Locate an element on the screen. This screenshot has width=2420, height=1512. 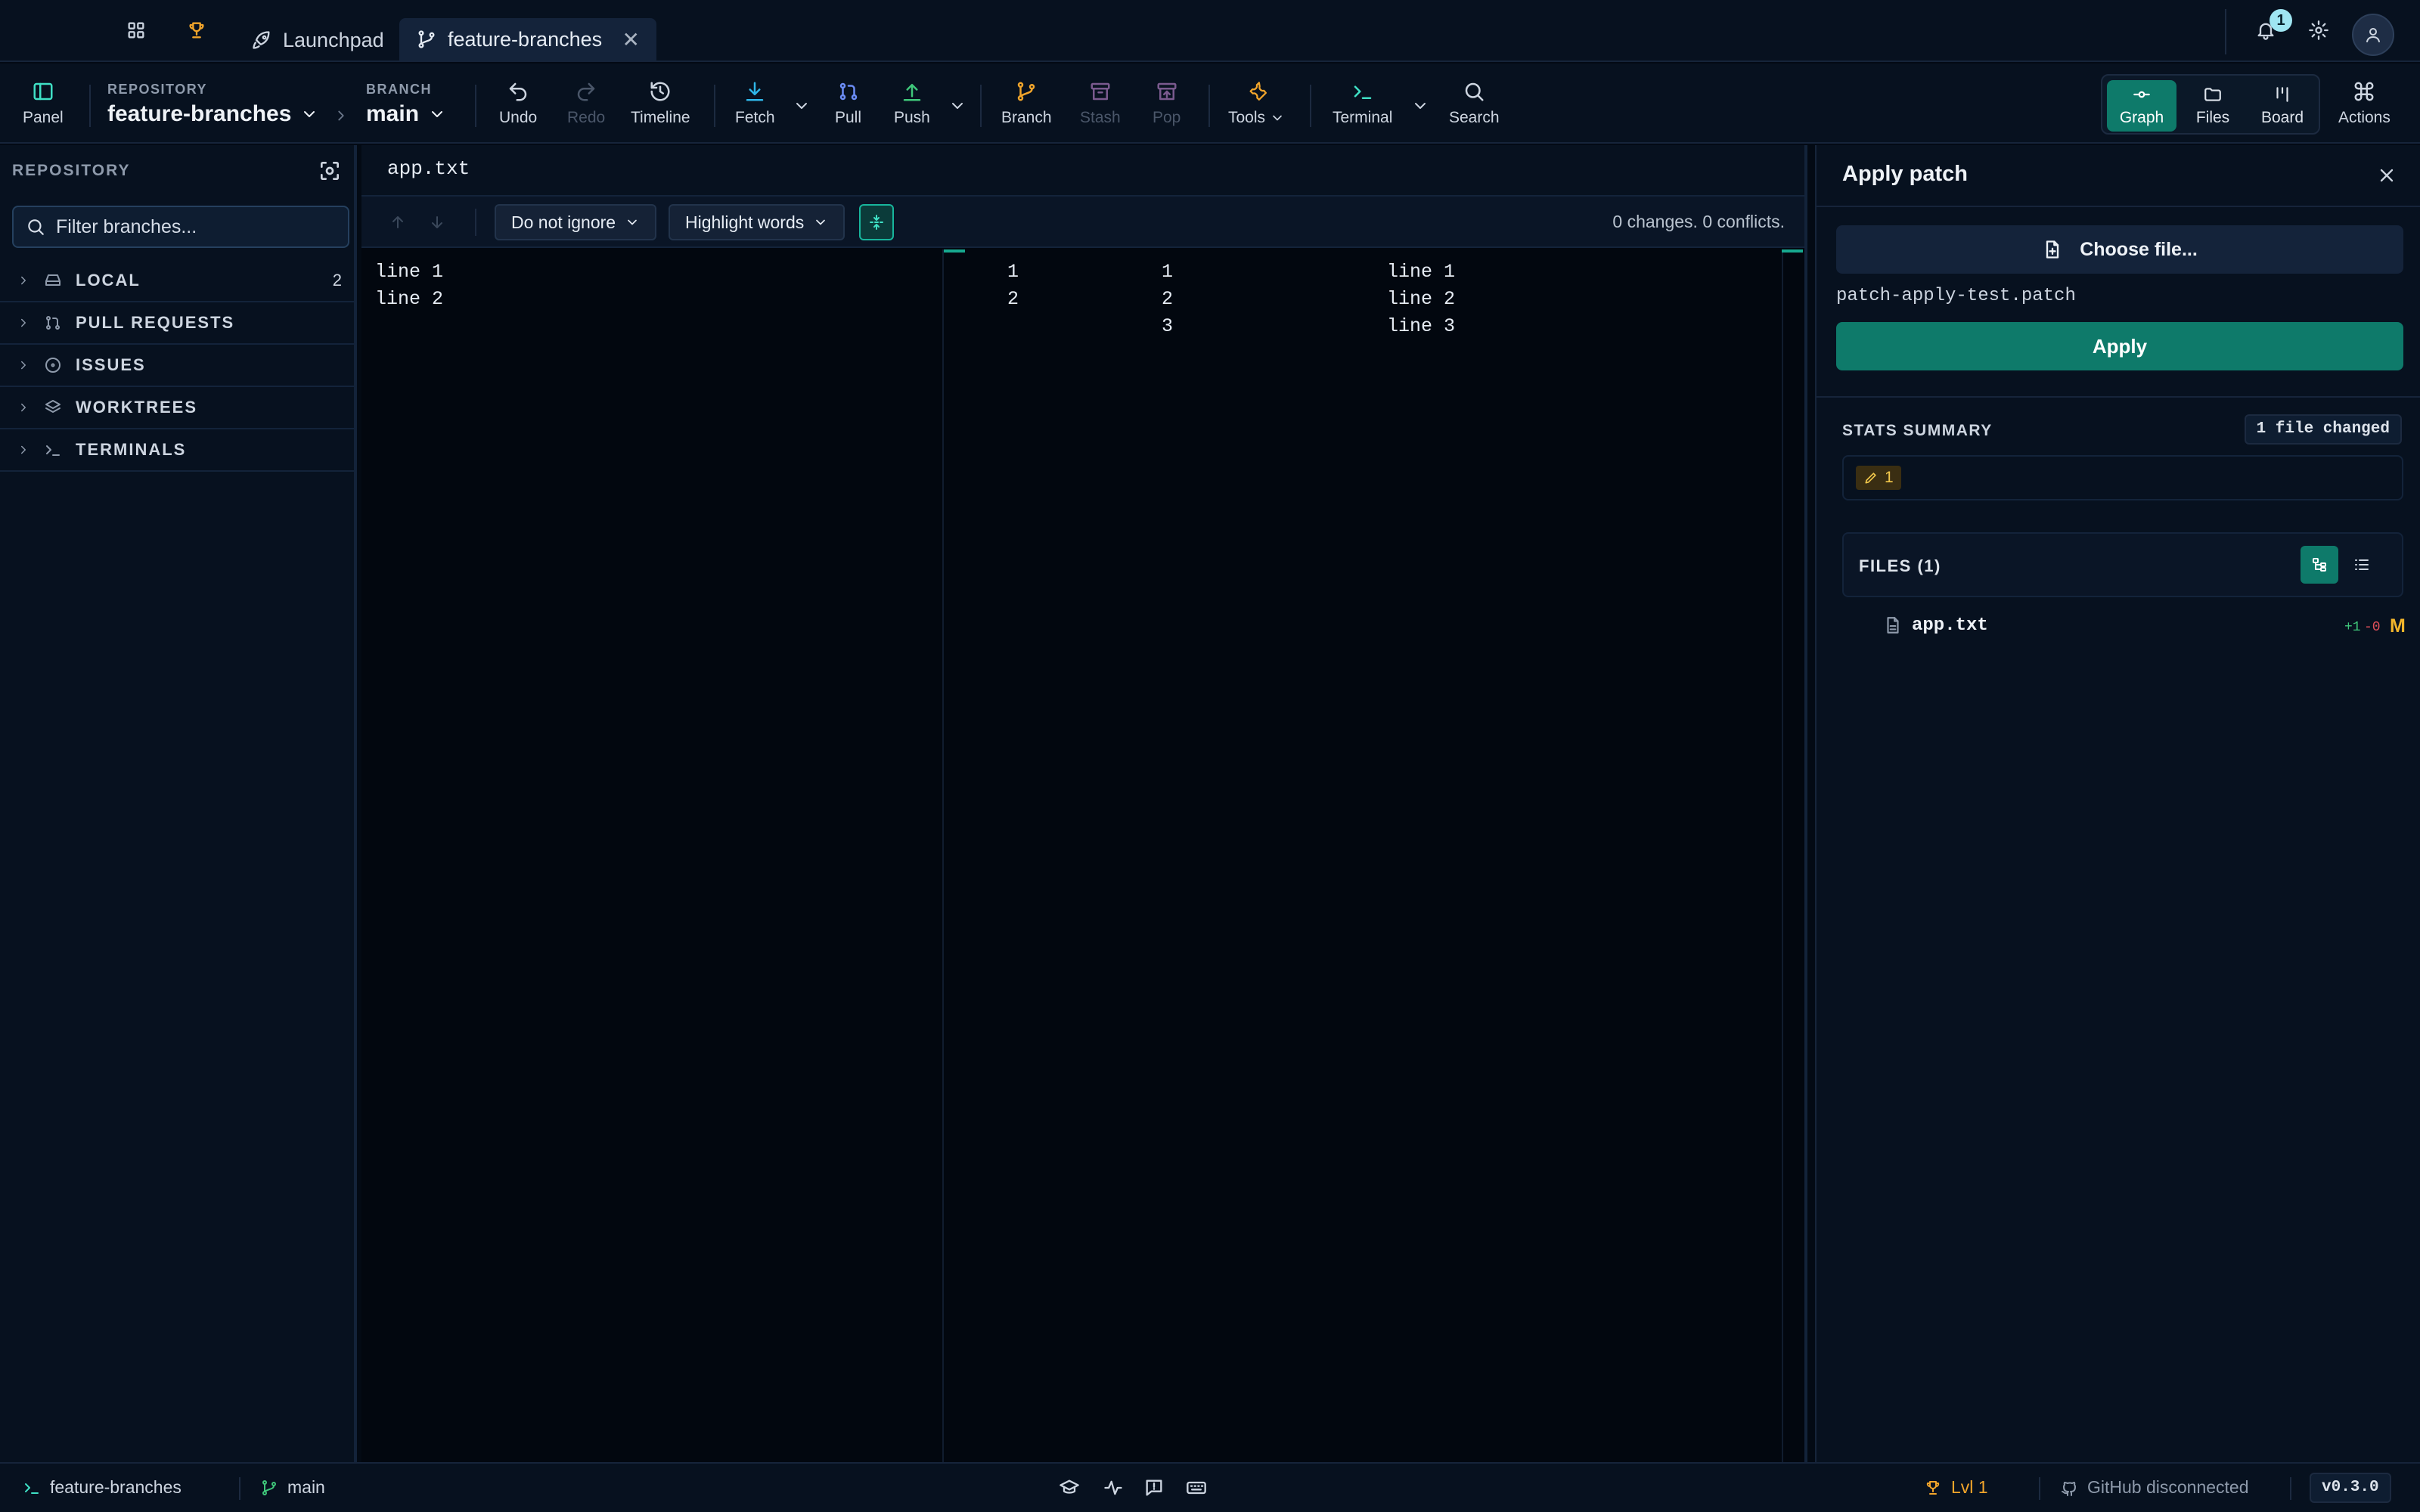
kanban-icon is located at coordinates (2282, 94).